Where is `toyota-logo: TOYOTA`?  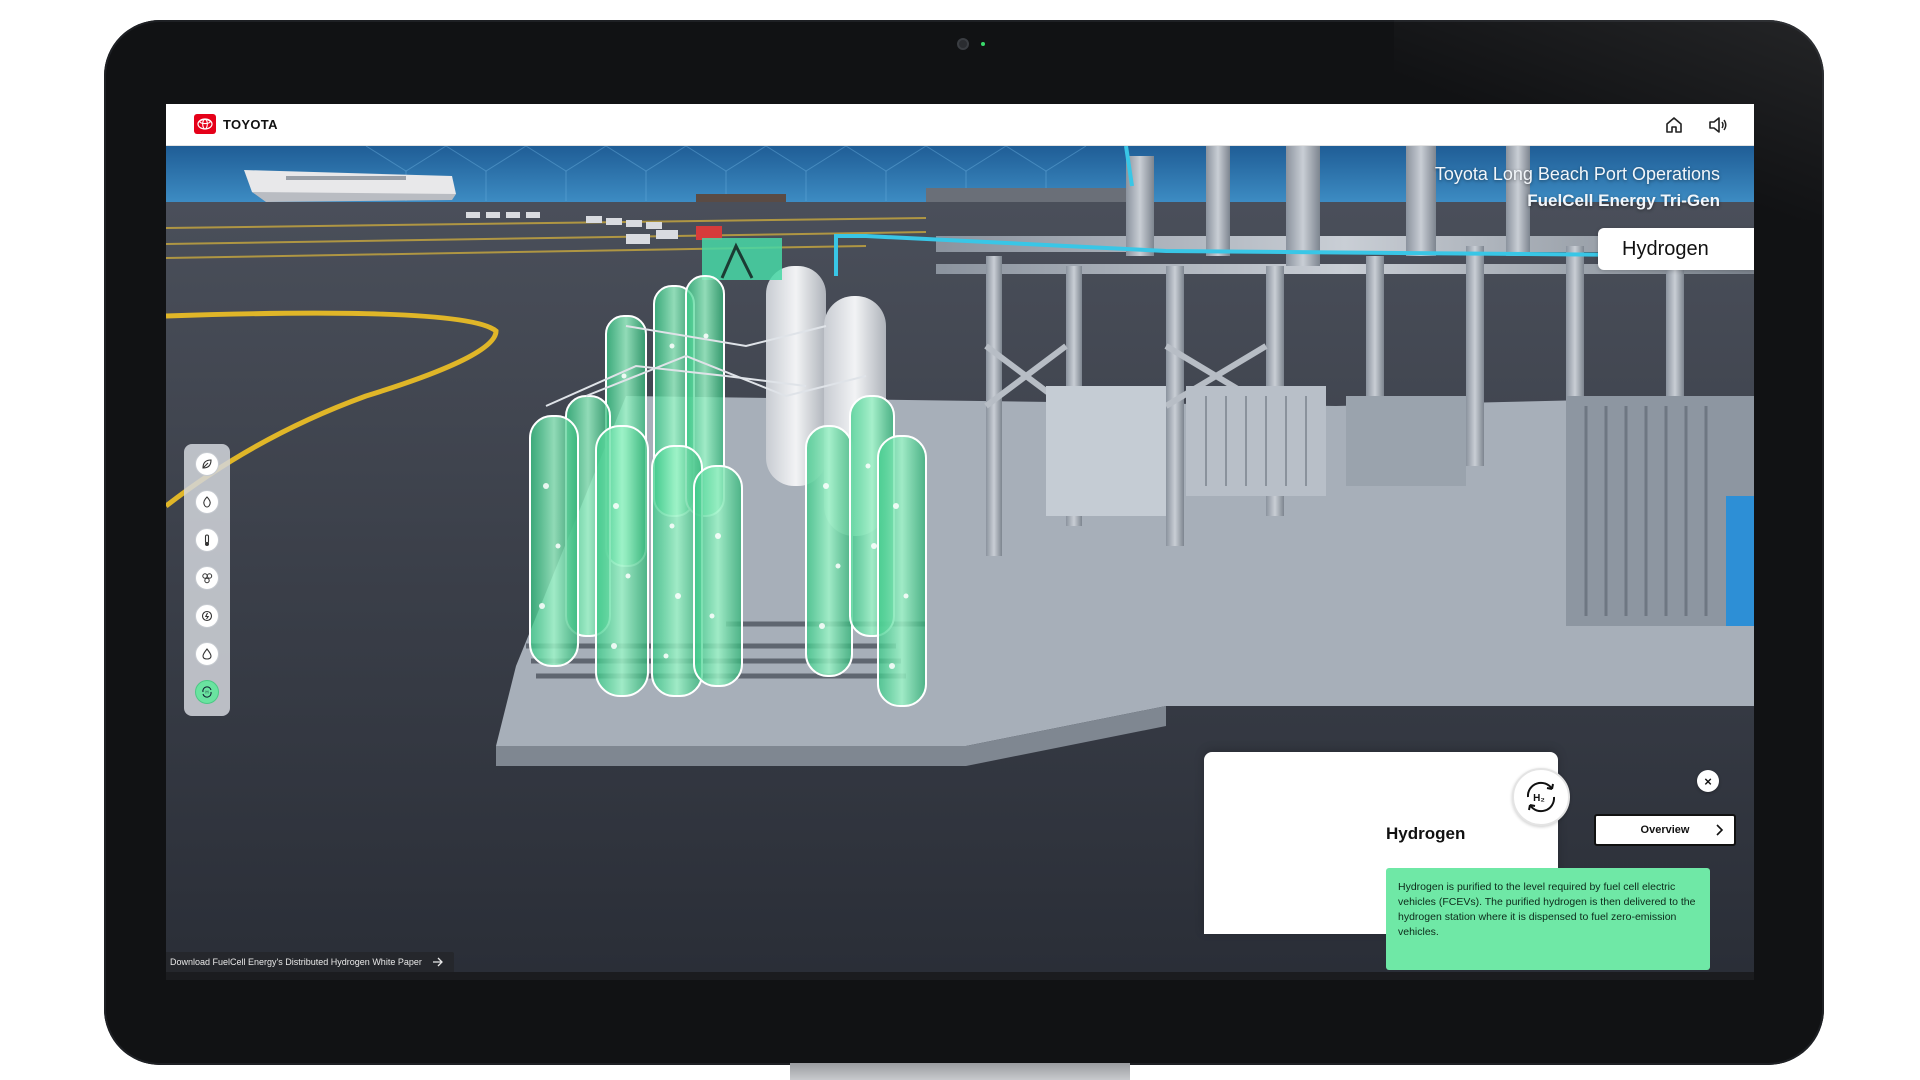
toyota-logo: TOYOTA is located at coordinates (236, 124).